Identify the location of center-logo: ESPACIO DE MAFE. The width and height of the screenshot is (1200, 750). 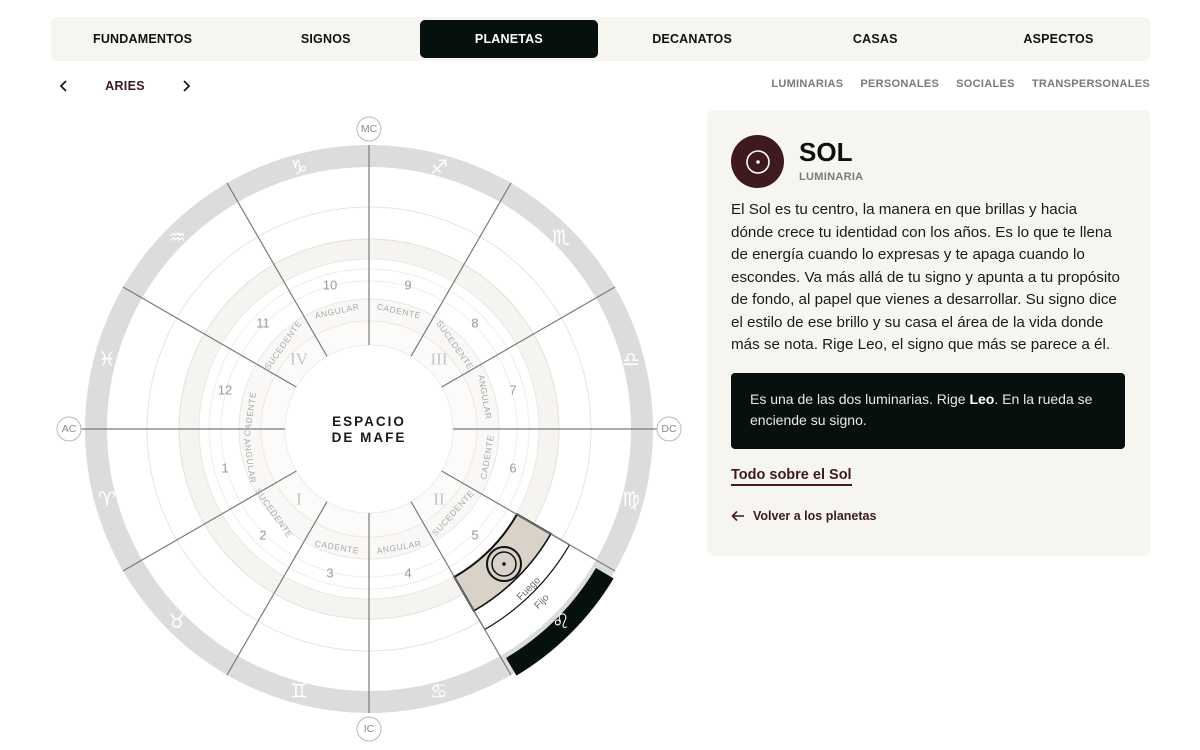
(369, 429).